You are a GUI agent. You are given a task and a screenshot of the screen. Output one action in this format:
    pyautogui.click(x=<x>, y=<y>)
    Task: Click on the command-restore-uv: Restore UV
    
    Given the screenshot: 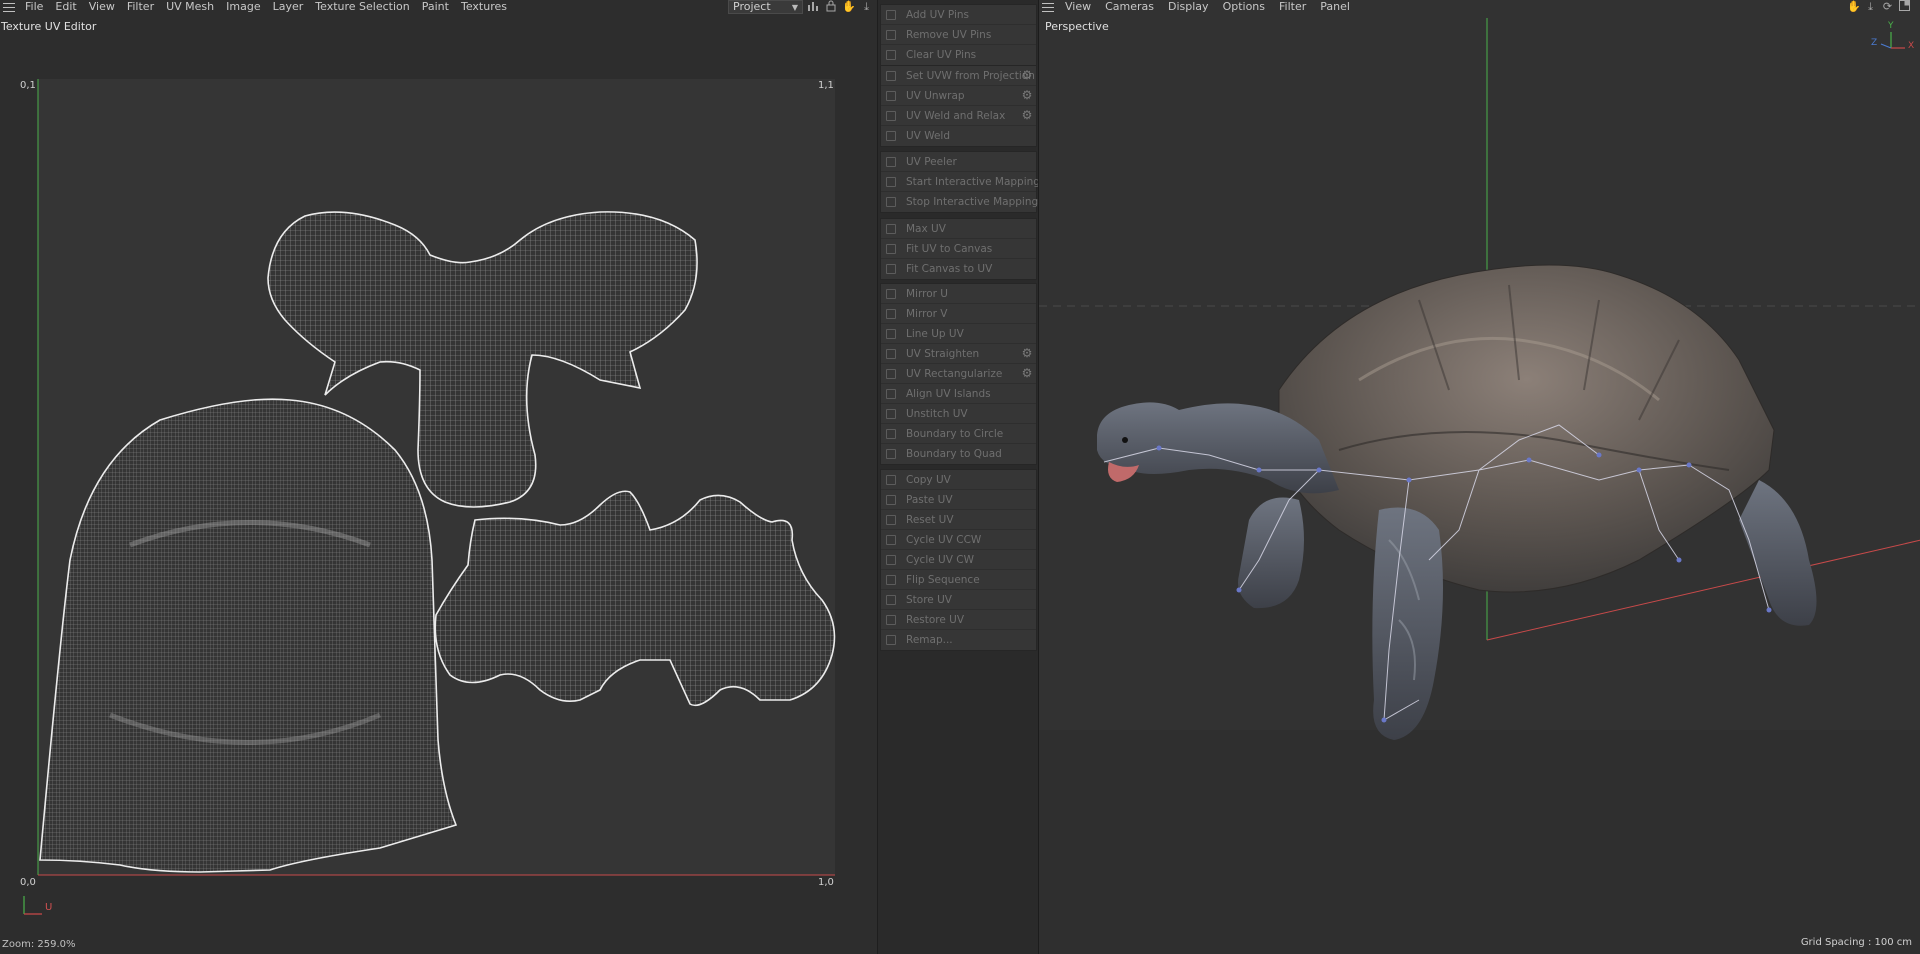 What is the action you would take?
    pyautogui.click(x=958, y=620)
    